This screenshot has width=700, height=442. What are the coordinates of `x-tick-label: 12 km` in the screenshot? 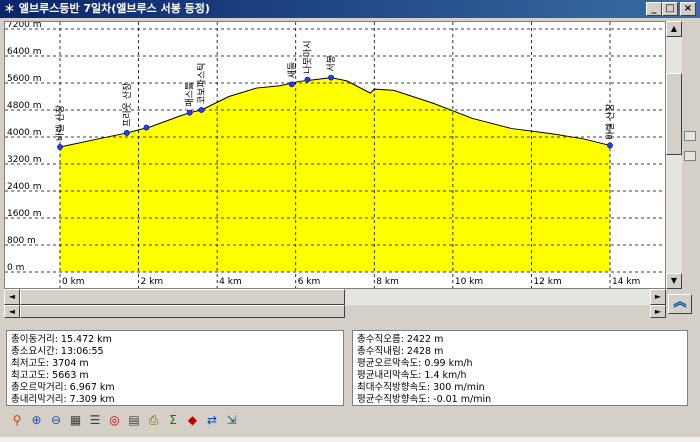 It's located at (547, 282).